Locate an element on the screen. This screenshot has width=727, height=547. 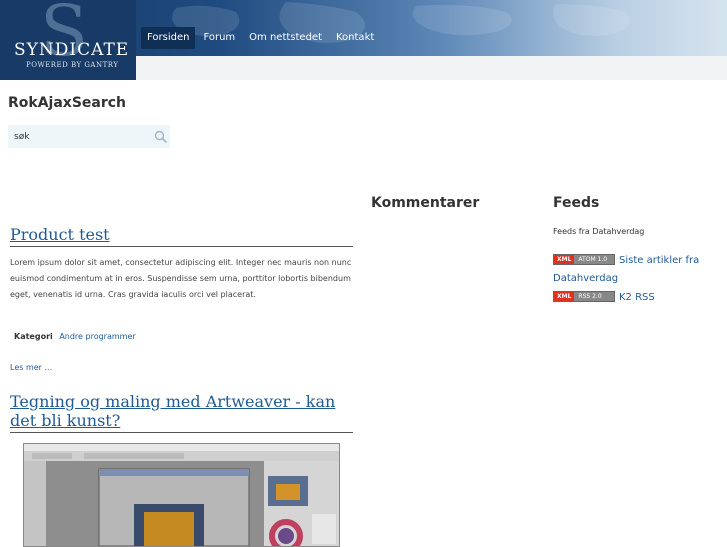
category-label: Kategori is located at coordinates (33, 336).